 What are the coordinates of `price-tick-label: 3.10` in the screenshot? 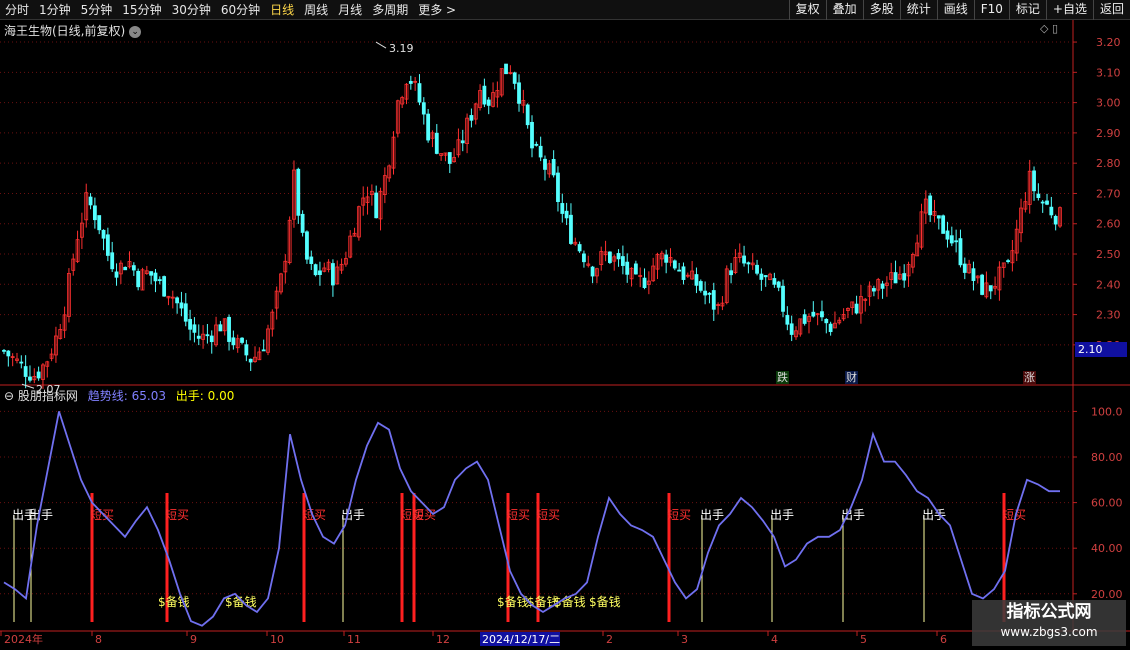 It's located at (1108, 72).